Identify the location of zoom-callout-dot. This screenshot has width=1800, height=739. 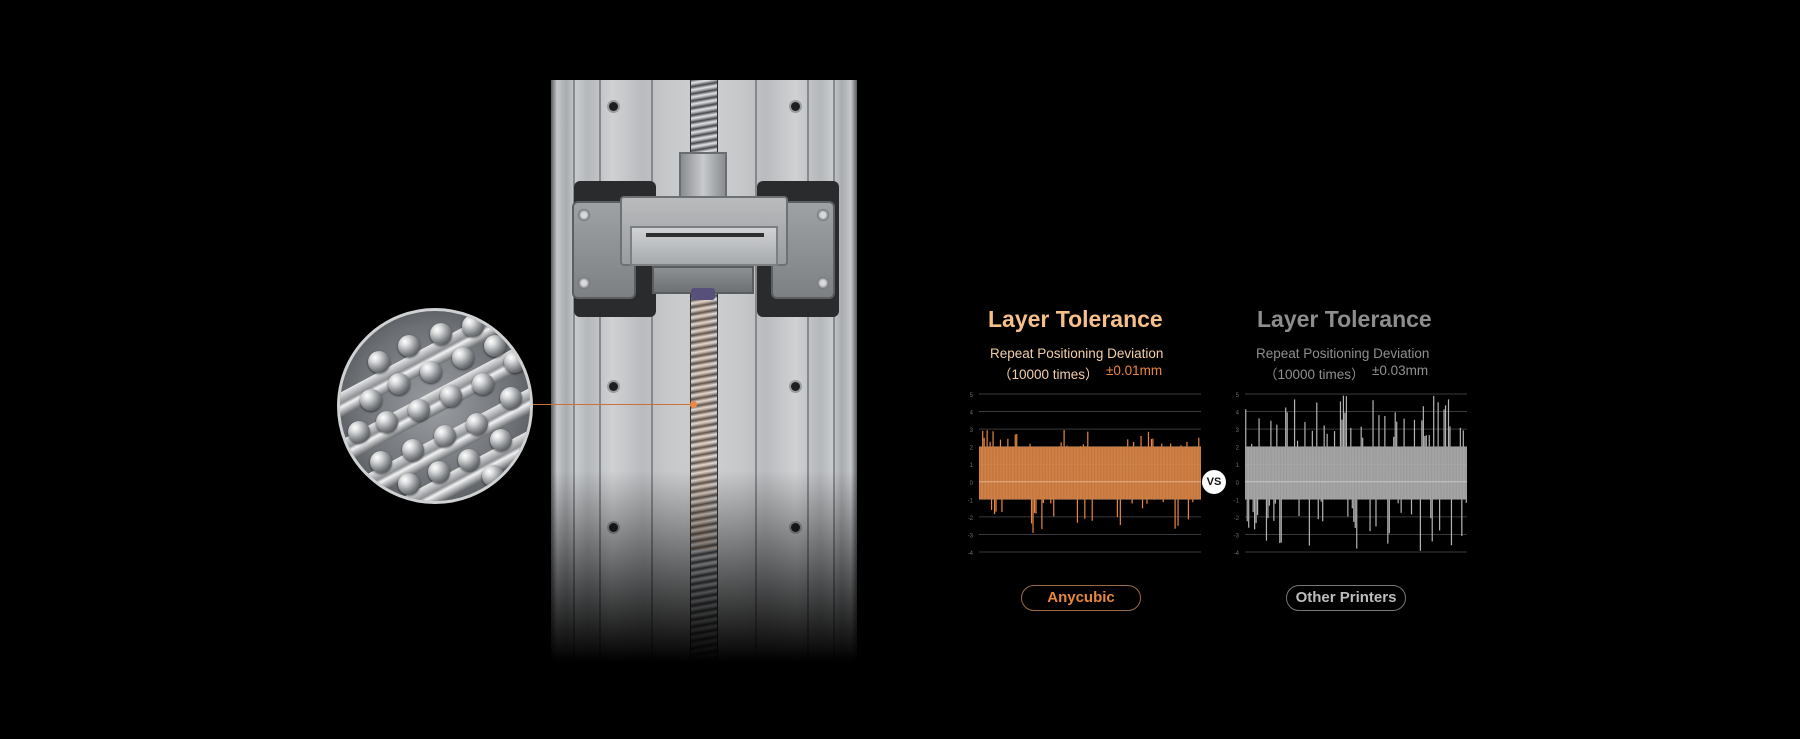
(693, 404).